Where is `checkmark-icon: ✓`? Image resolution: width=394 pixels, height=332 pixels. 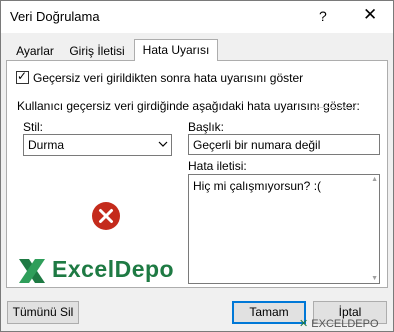
checkmark-icon: ✓ is located at coordinates (22, 76).